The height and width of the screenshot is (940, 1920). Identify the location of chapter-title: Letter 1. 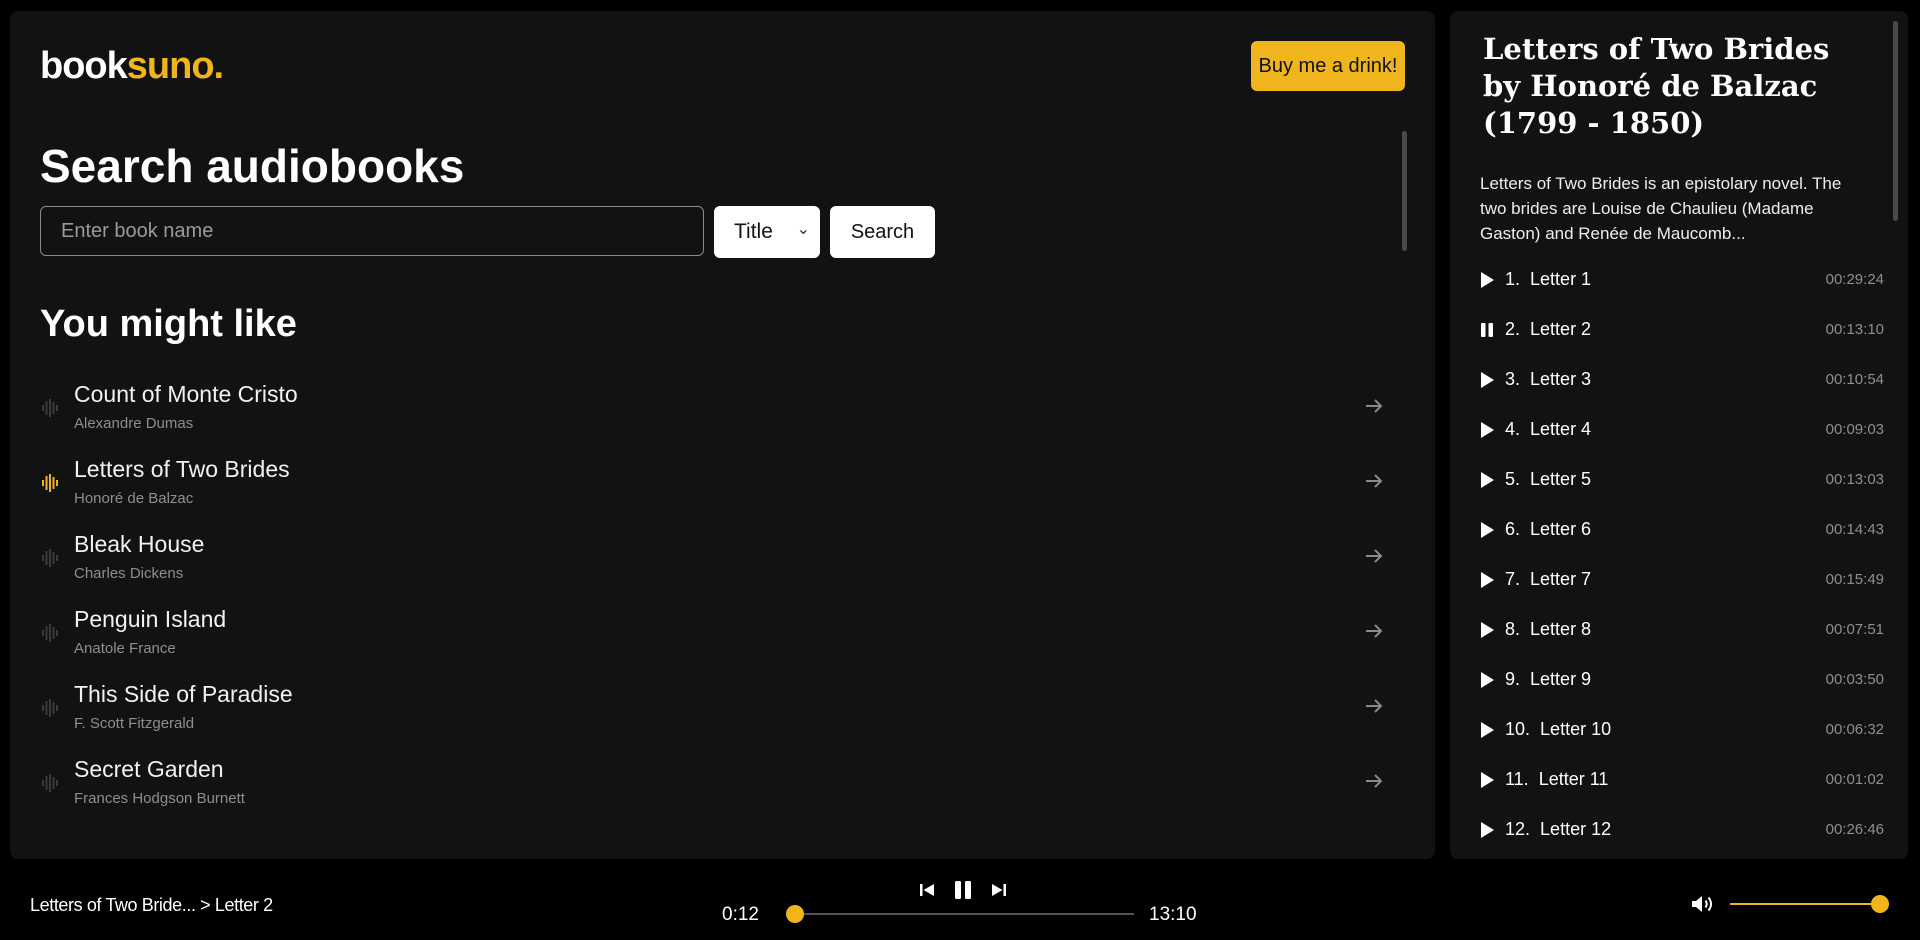
(1561, 279).